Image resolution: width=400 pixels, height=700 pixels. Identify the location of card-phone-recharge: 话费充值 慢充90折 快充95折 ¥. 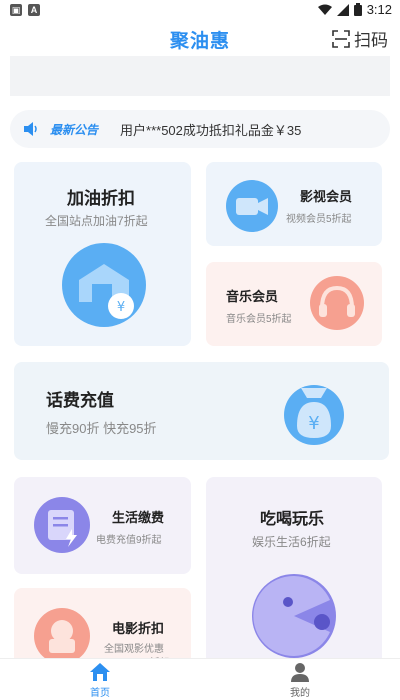
(201, 411).